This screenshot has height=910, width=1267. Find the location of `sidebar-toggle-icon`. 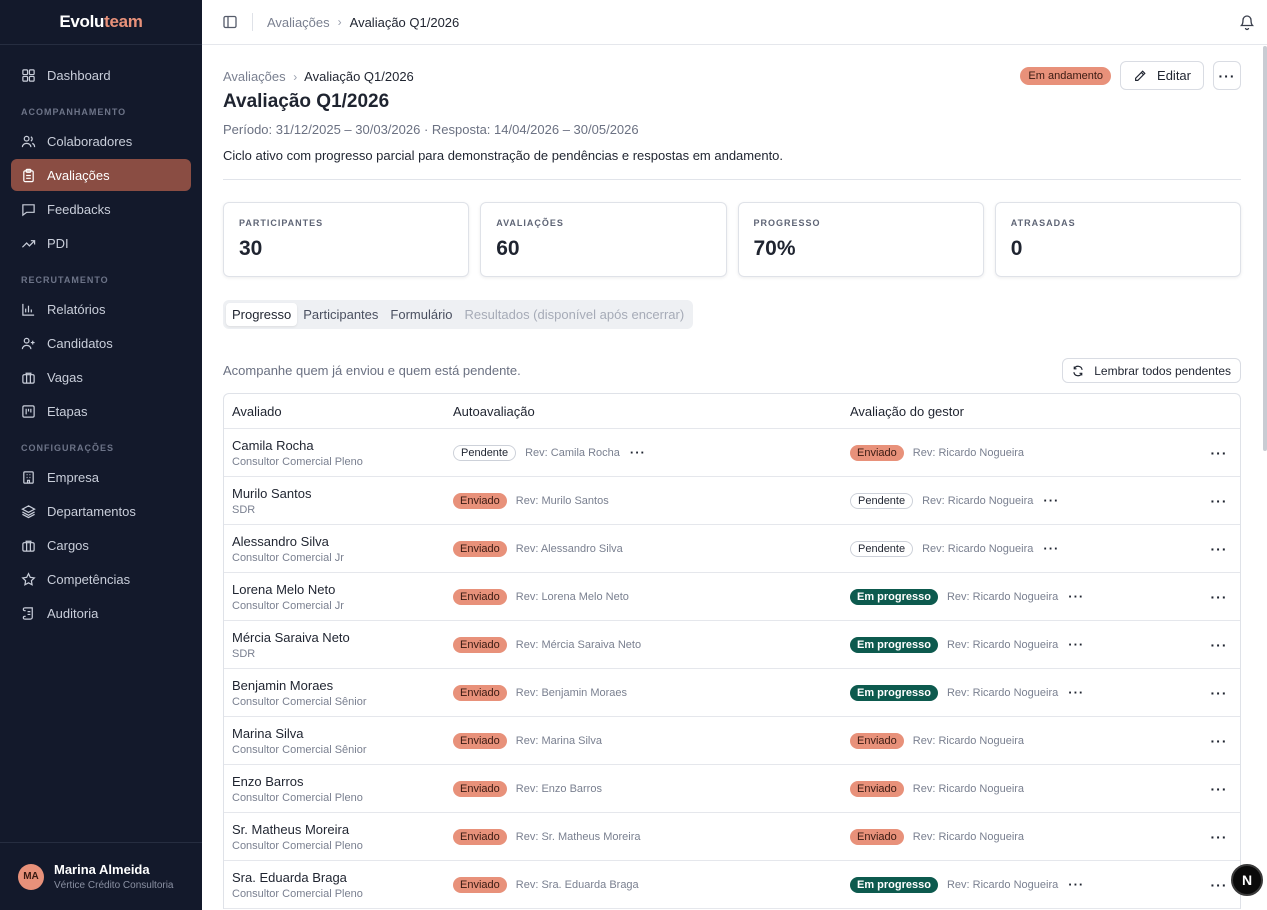

sidebar-toggle-icon is located at coordinates (230, 22).